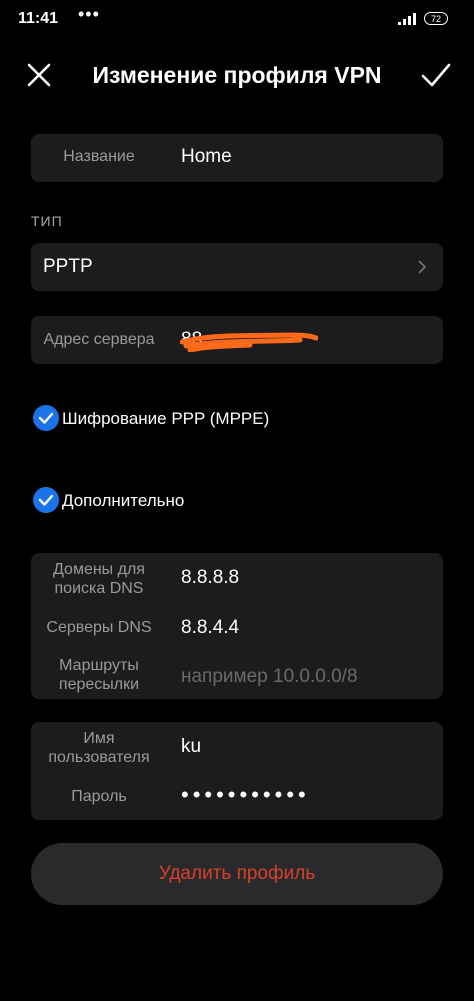 The image size is (474, 1001). What do you see at coordinates (99, 748) in the screenshot?
I see `username-label: Имя пользователя` at bounding box center [99, 748].